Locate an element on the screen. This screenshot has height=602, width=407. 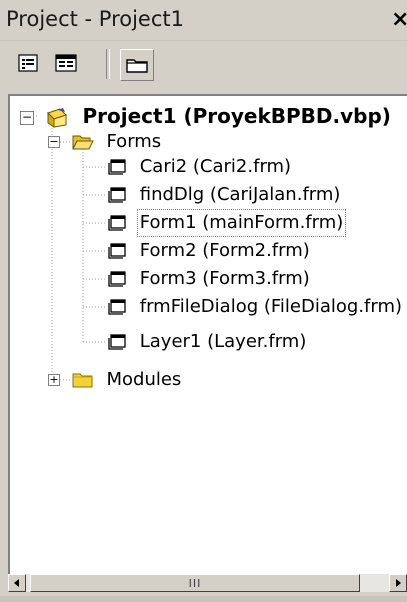
folder-label: Forms is located at coordinates (134, 141).